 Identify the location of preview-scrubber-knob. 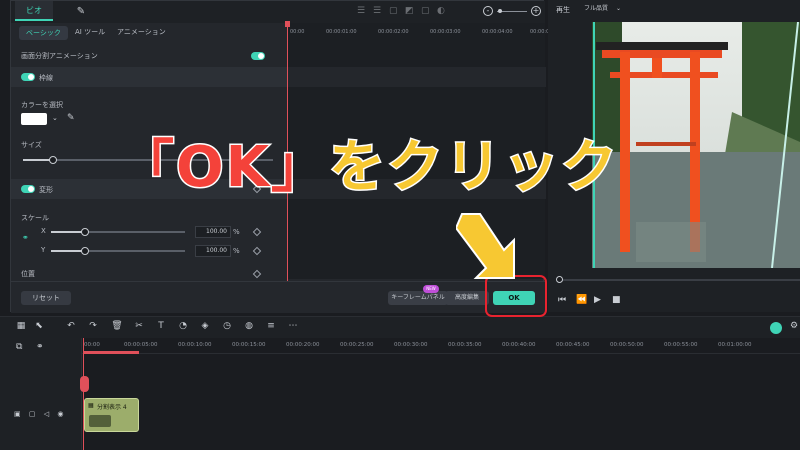
(559, 279).